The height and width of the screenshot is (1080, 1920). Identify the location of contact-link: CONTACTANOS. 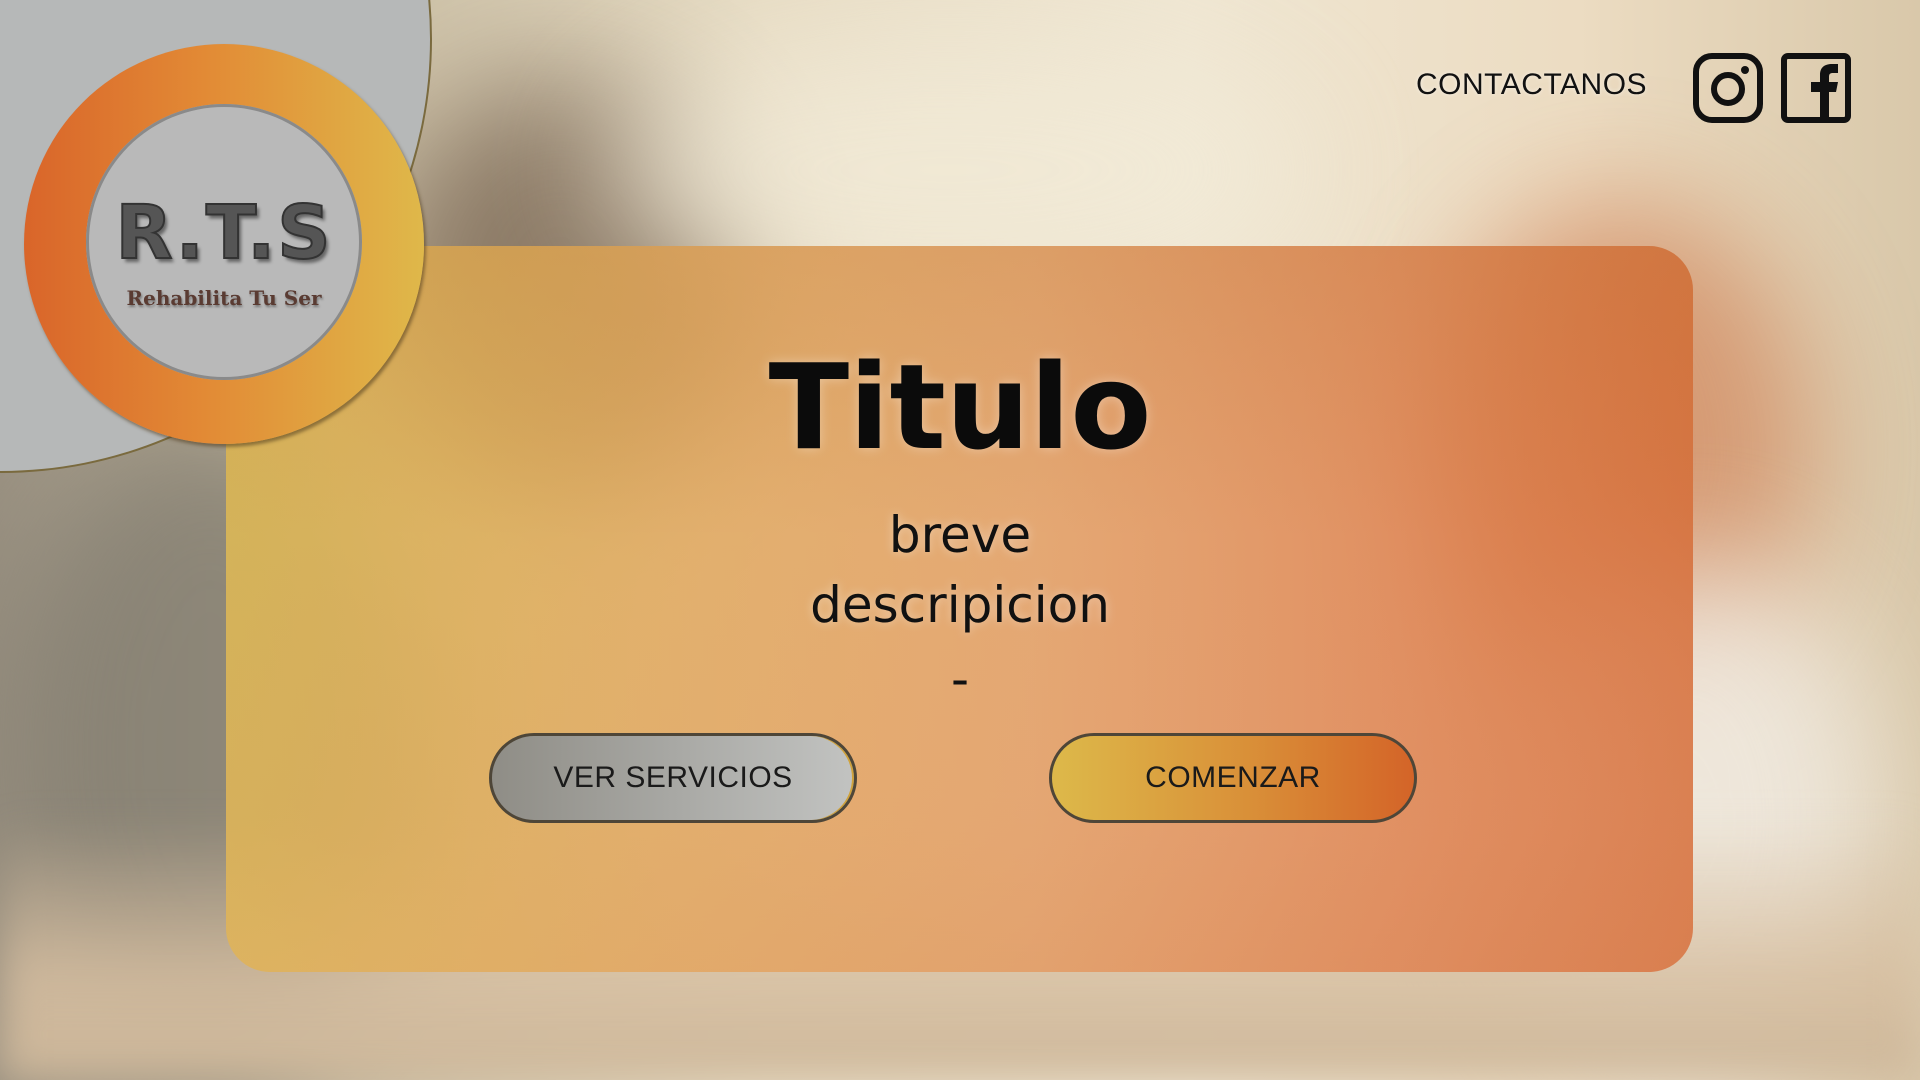
(1531, 85).